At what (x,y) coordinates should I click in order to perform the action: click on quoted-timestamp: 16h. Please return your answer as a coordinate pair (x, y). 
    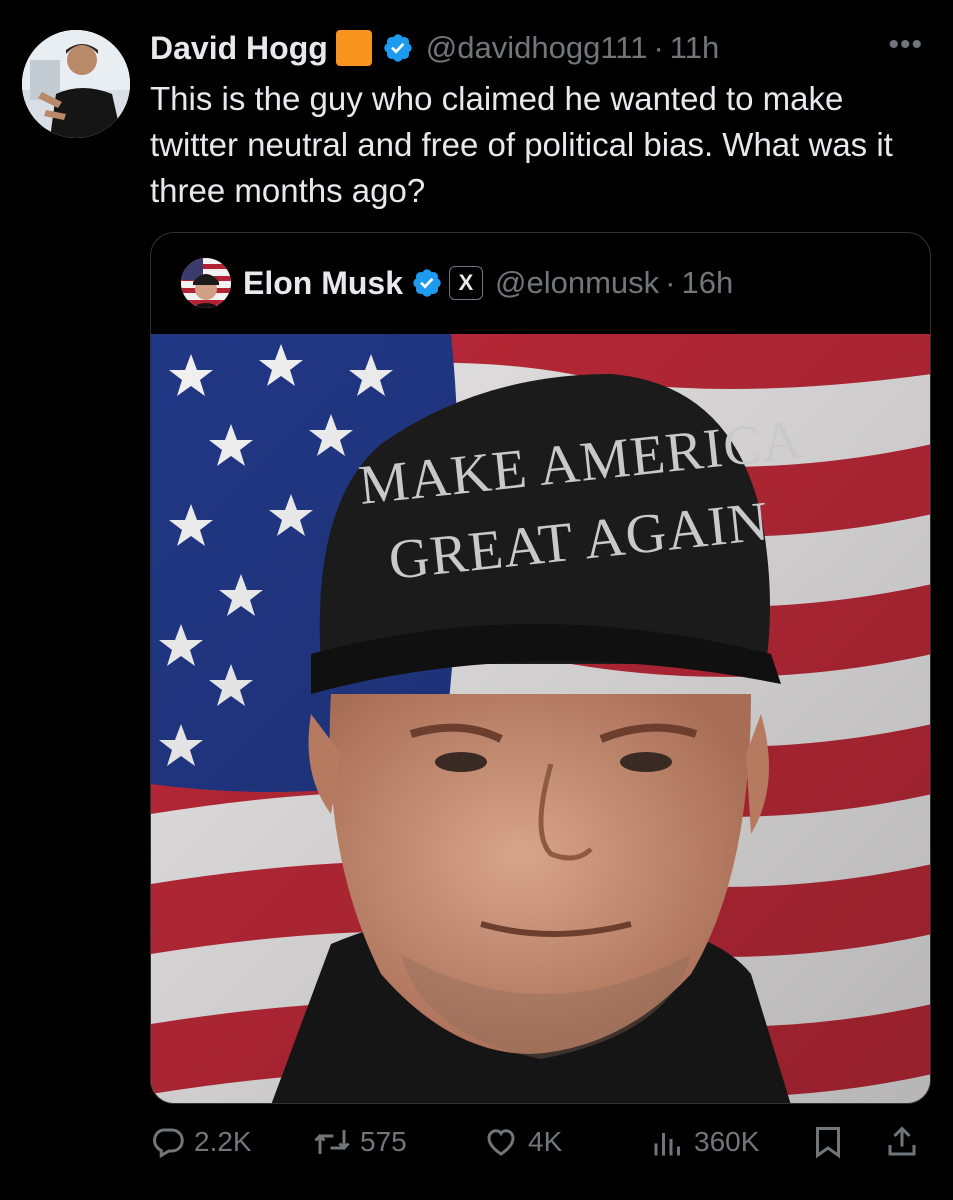
    Looking at the image, I should click on (708, 283).